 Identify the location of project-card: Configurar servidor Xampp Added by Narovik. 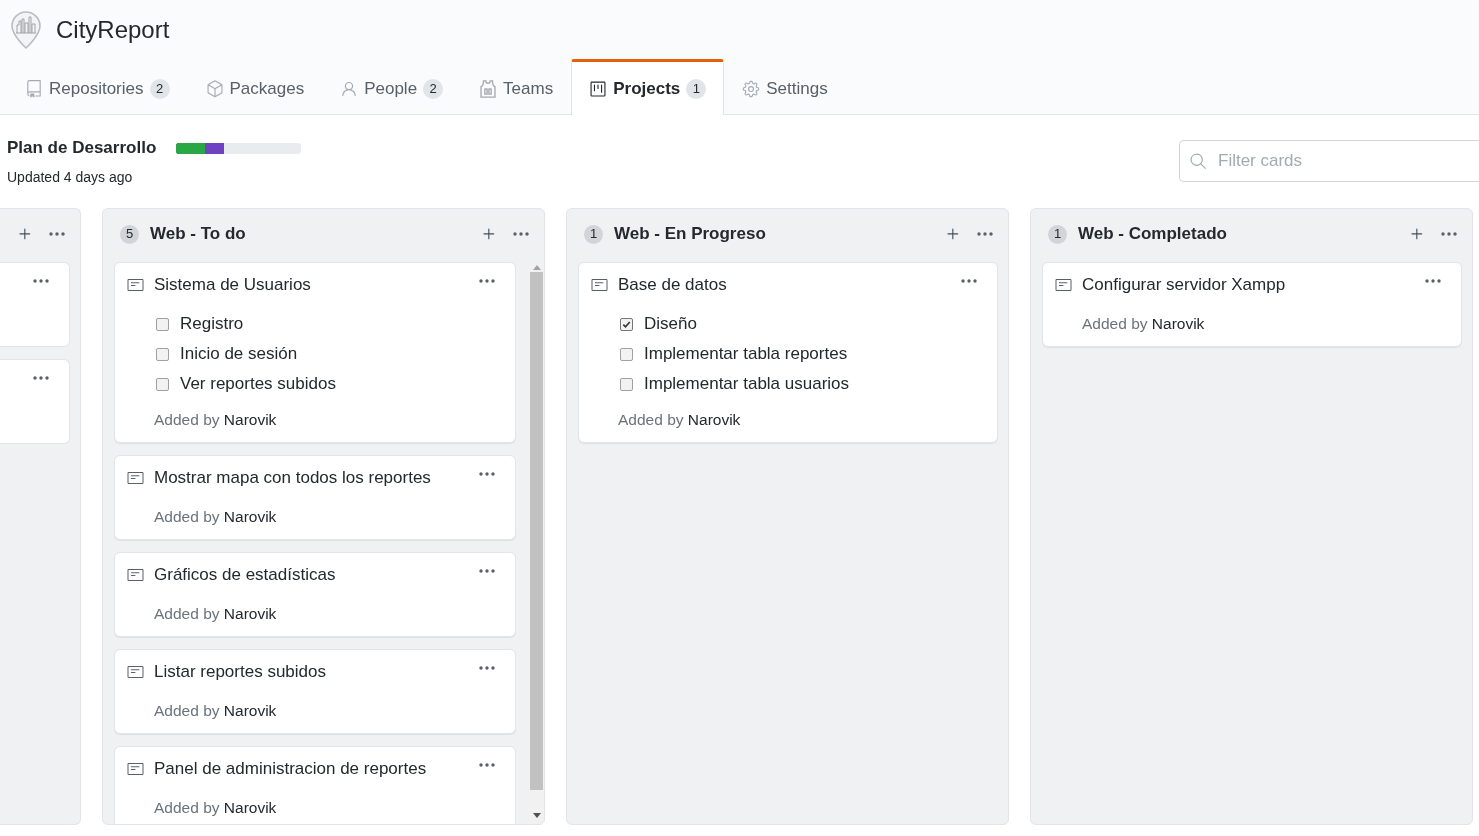
(1252, 304).